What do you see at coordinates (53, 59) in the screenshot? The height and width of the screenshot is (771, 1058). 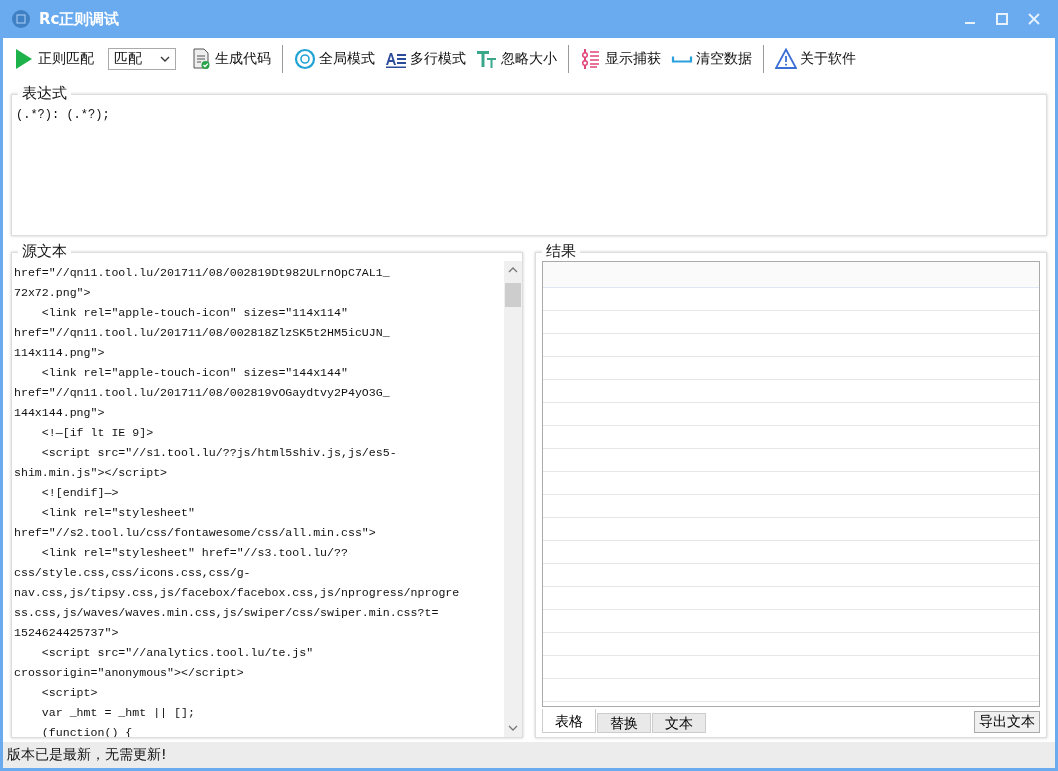 I see `run-match-button: 正则匹配` at bounding box center [53, 59].